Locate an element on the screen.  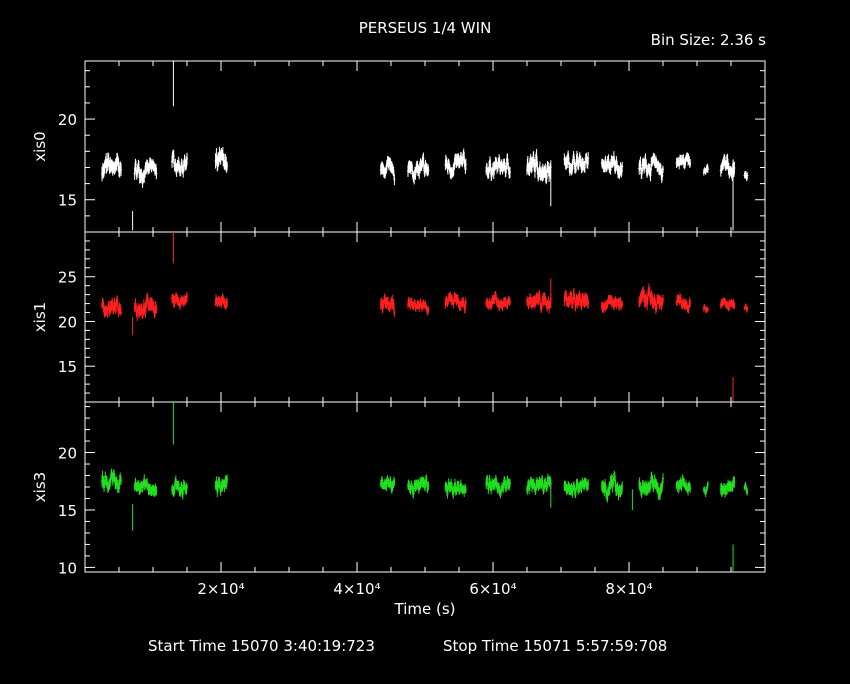
x-tick-label: 6×10⁴ is located at coordinates (492, 589).